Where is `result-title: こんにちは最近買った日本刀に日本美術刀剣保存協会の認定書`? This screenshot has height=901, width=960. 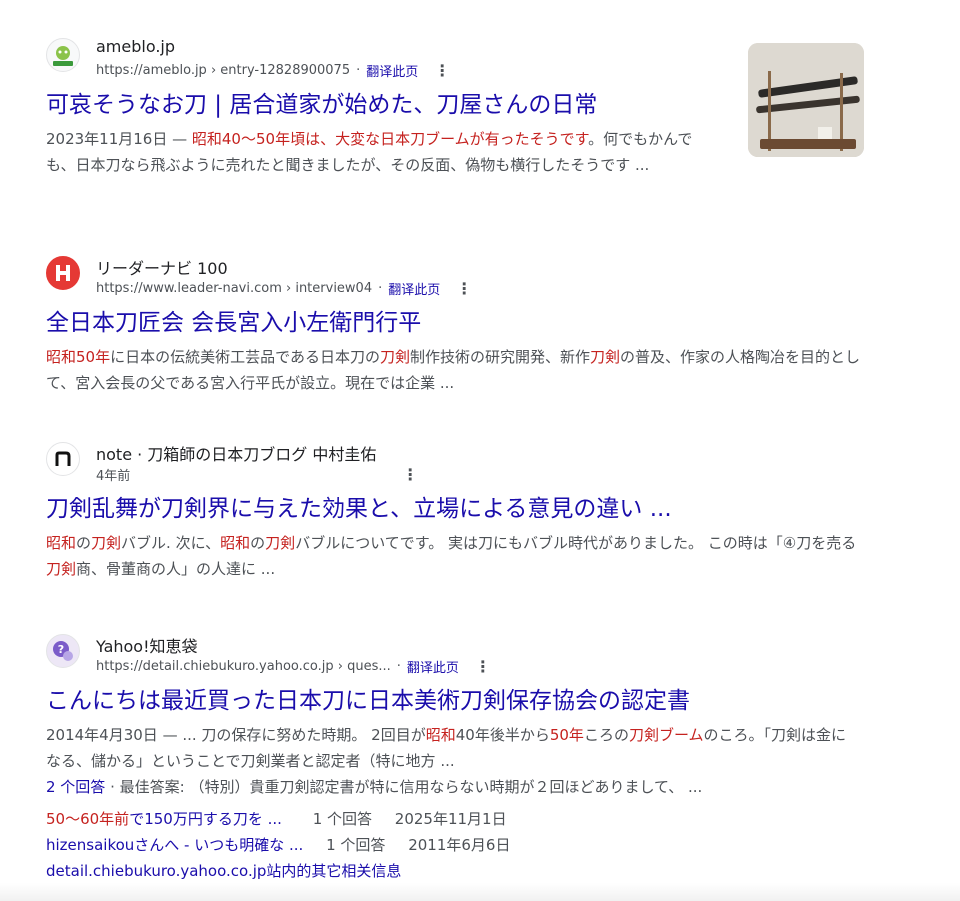
result-title: こんにちは最近買った日本刀に日本美術刀剣保存協会の認定書 is located at coordinates (456, 701).